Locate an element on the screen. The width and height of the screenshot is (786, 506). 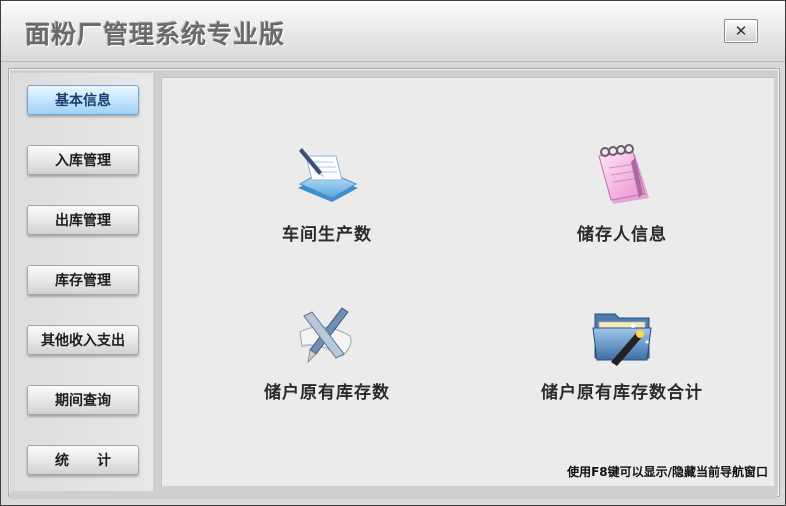
nav-label: 统 计 is located at coordinates (83, 461).